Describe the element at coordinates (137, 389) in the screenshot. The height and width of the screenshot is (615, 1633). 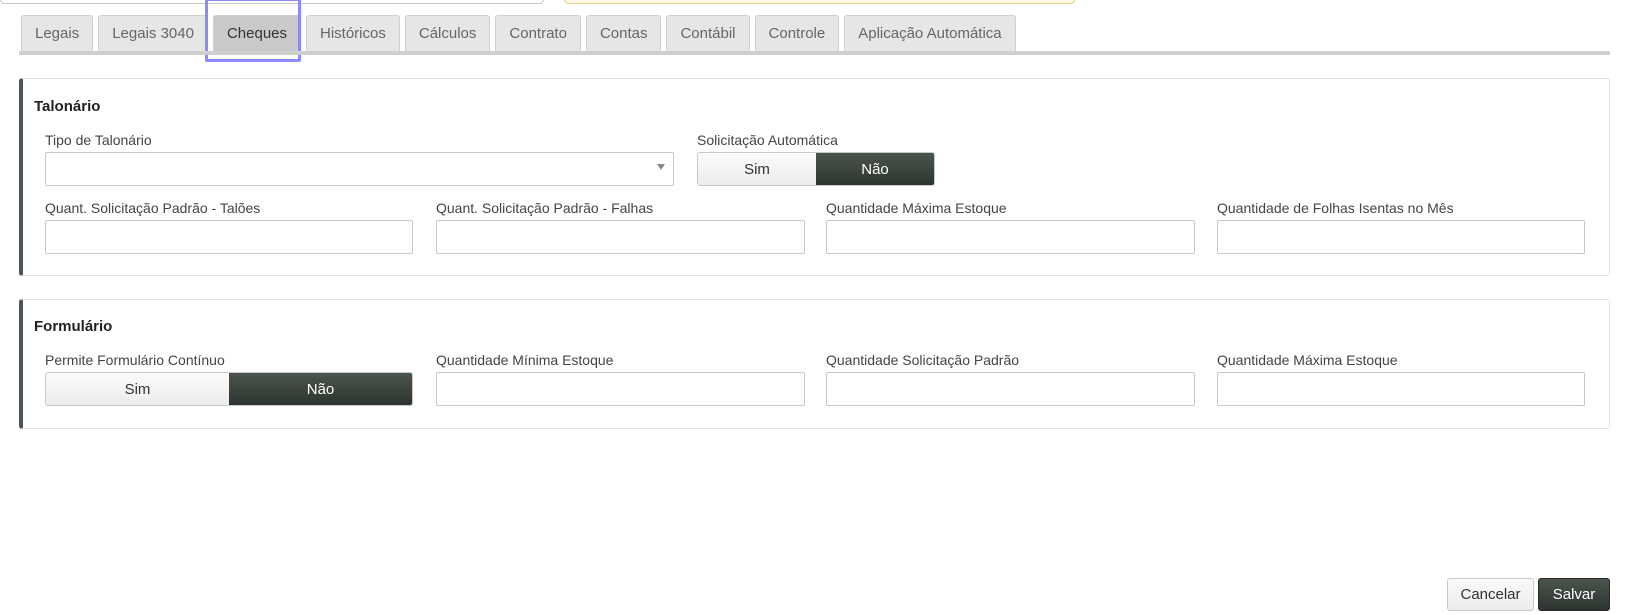
I see `permite-formulario-sim: Sim` at that location.